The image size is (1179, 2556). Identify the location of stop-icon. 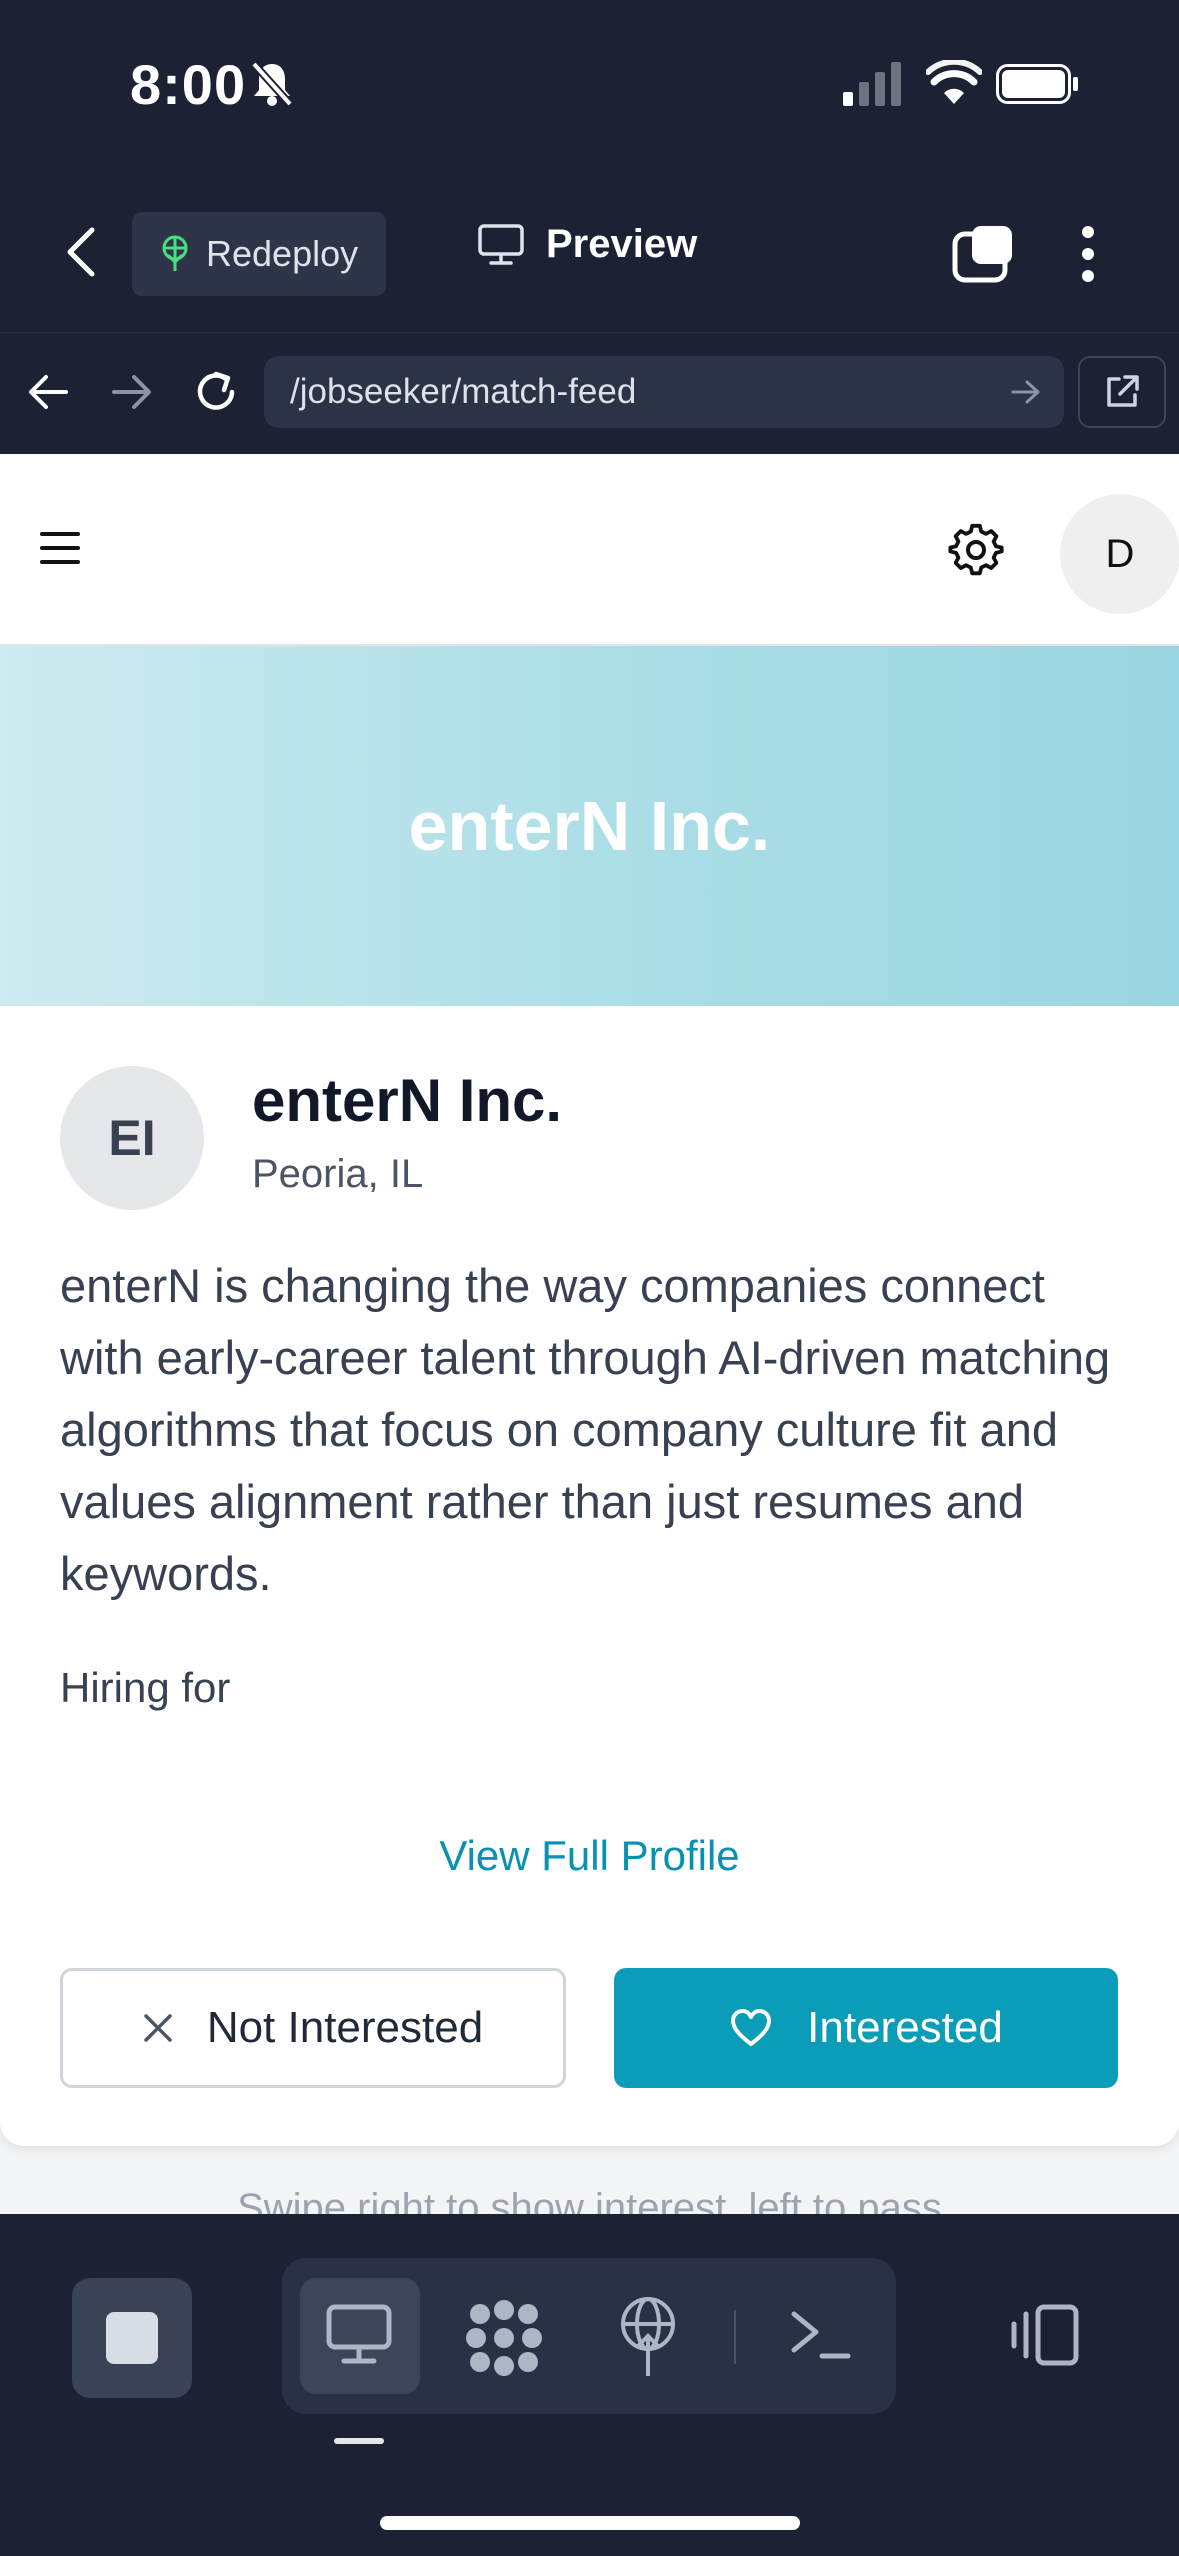
(132, 2338).